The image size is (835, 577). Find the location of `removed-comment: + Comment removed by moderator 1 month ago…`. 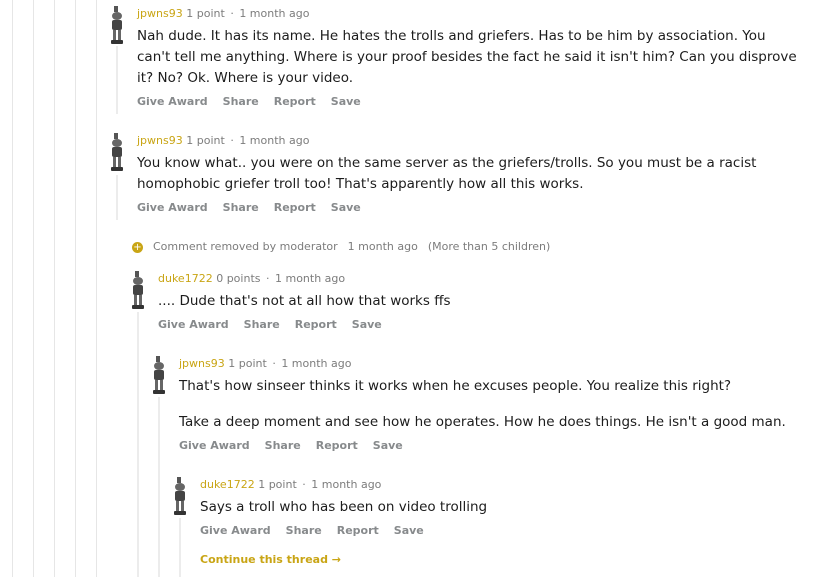

removed-comment: + Comment removed by moderator 1 month ago… is located at coordinates (341, 247).